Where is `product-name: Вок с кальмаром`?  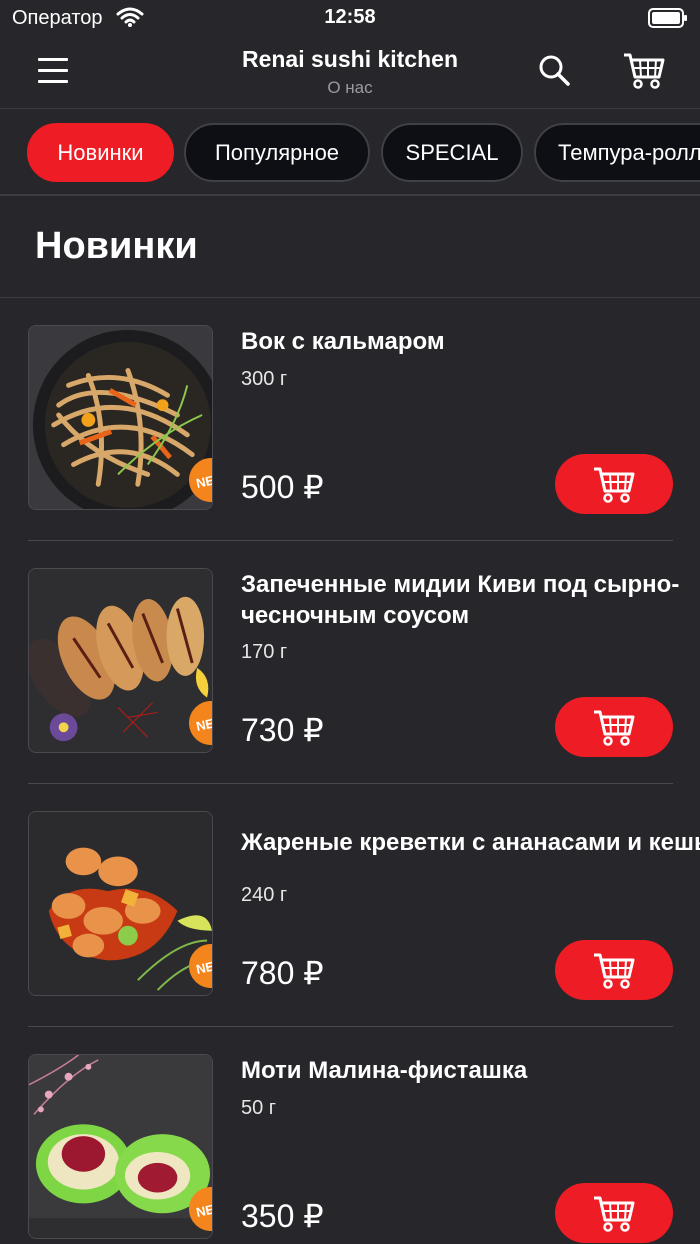
product-name: Вок с кальмаром is located at coordinates (470, 341).